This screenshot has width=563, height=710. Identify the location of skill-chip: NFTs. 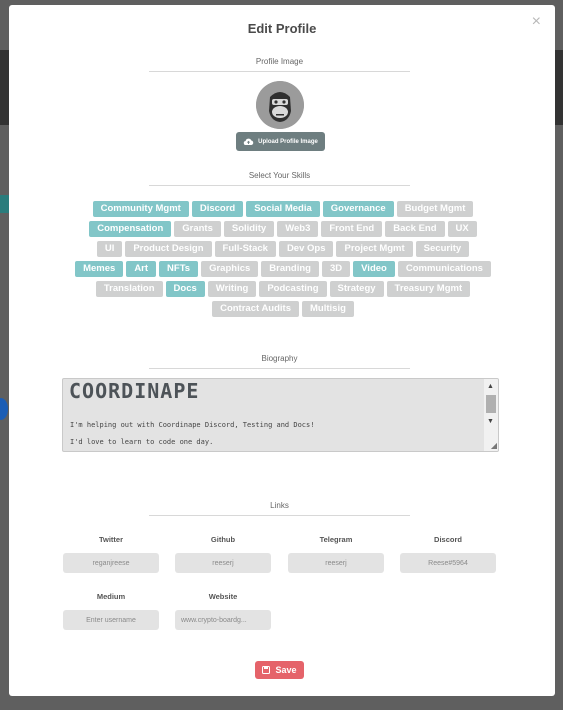
(179, 269).